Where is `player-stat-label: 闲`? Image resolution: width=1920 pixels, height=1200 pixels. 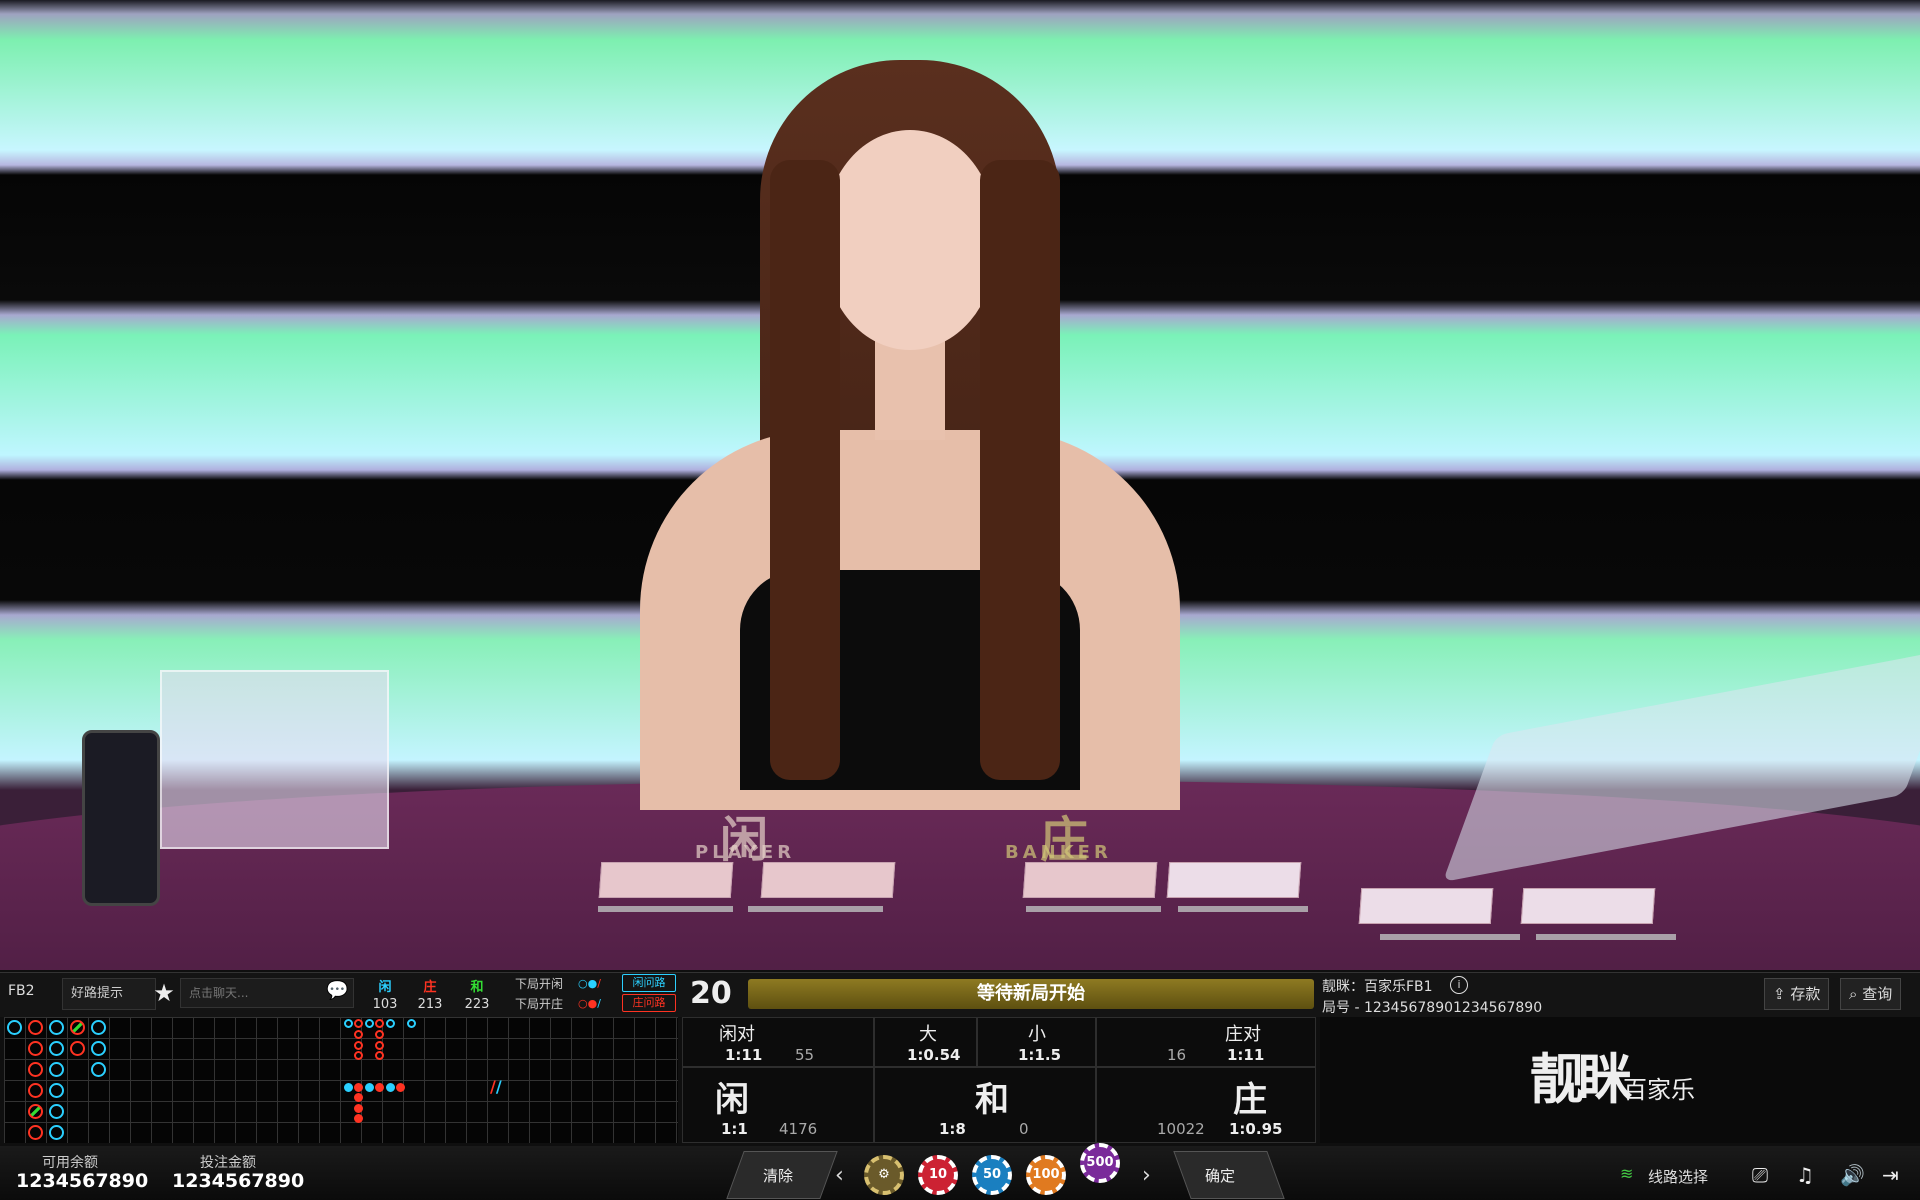 player-stat-label: 闲 is located at coordinates (385, 987).